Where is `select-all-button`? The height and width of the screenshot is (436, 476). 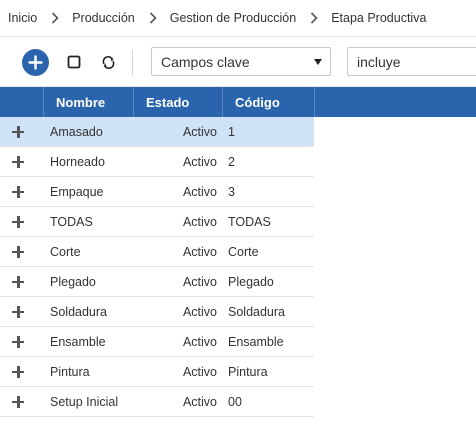 select-all-button is located at coordinates (74, 62).